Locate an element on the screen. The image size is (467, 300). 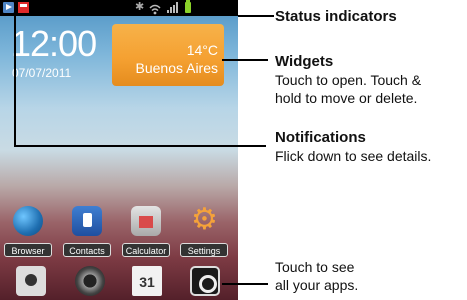
dock: 31 is located at coordinates (119, 281).